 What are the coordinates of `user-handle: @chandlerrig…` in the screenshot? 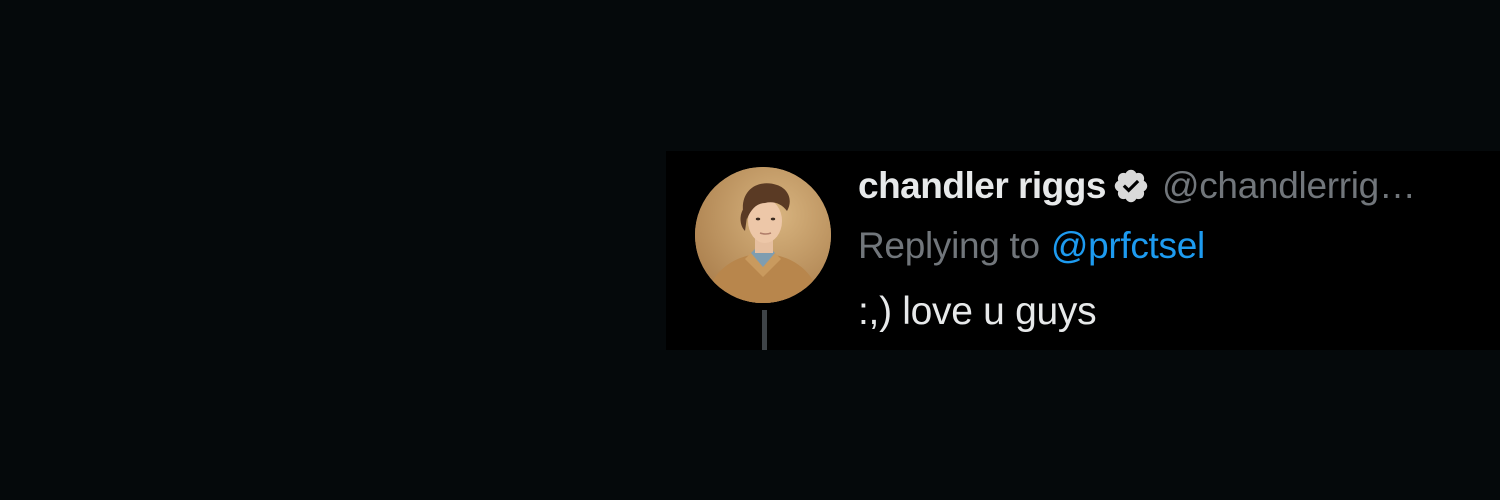 It's located at (1289, 186).